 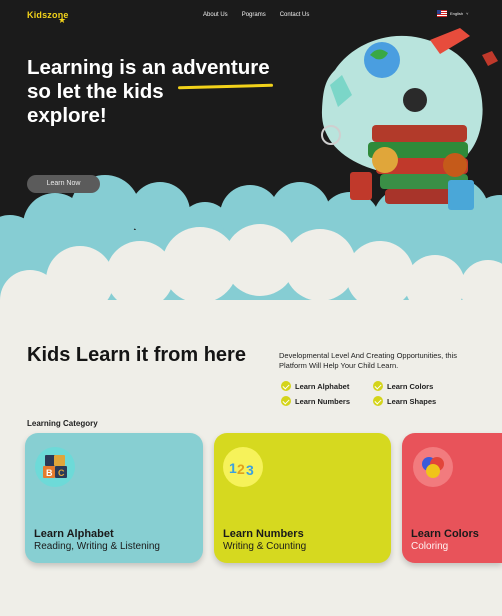 I want to click on category-card-numbers: 1 2 3 Learn Numbers Writing & Counting, so click(x=302, y=498).